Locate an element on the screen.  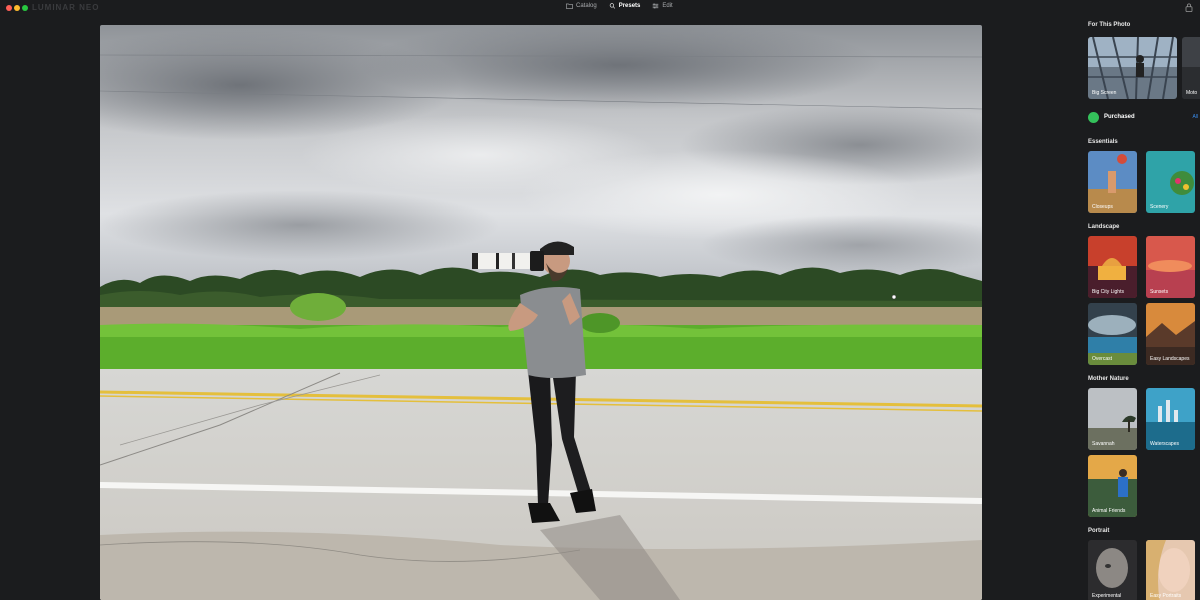
tab-edit: Edit is located at coordinates (662, 6).